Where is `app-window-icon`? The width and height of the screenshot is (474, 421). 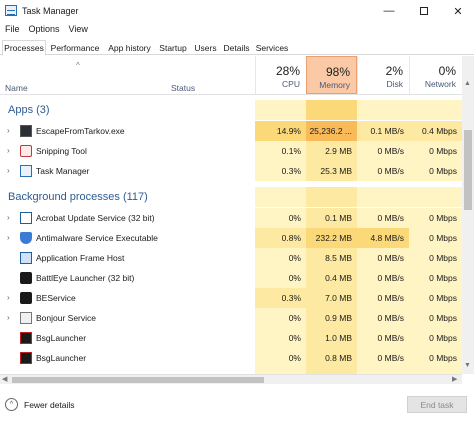
app-window-icon is located at coordinates (26, 258).